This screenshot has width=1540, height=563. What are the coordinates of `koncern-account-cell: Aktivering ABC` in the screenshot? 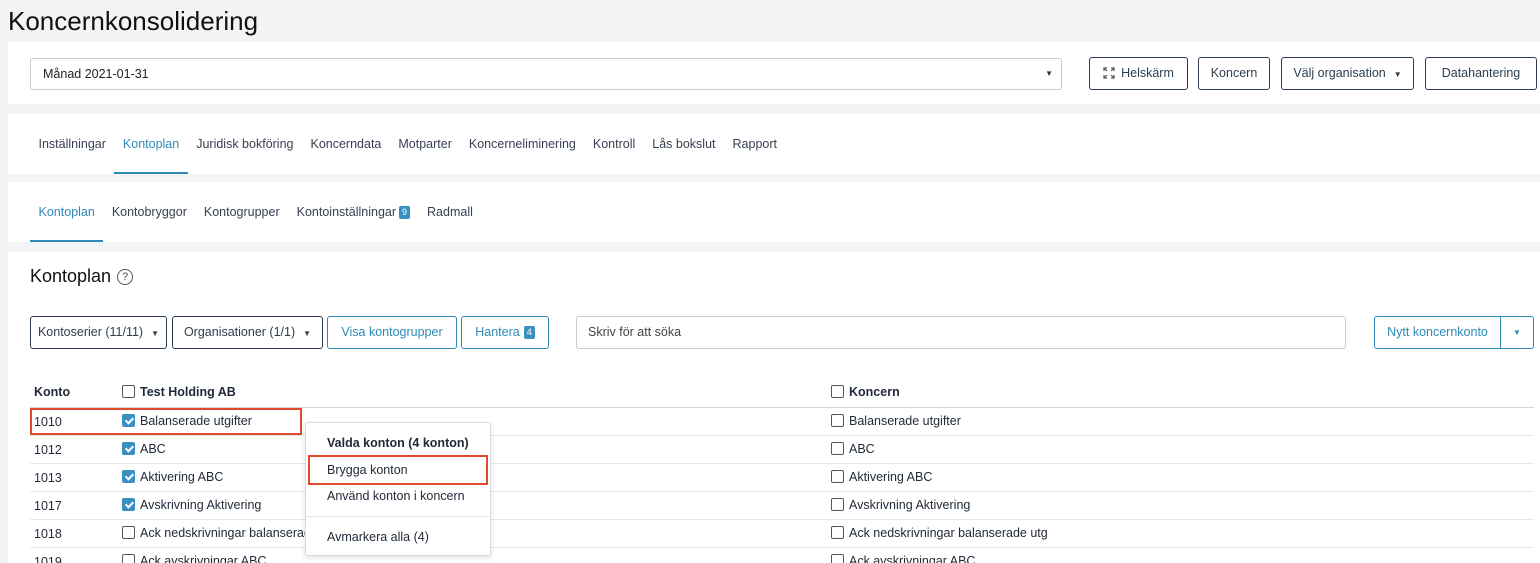 It's located at (881, 477).